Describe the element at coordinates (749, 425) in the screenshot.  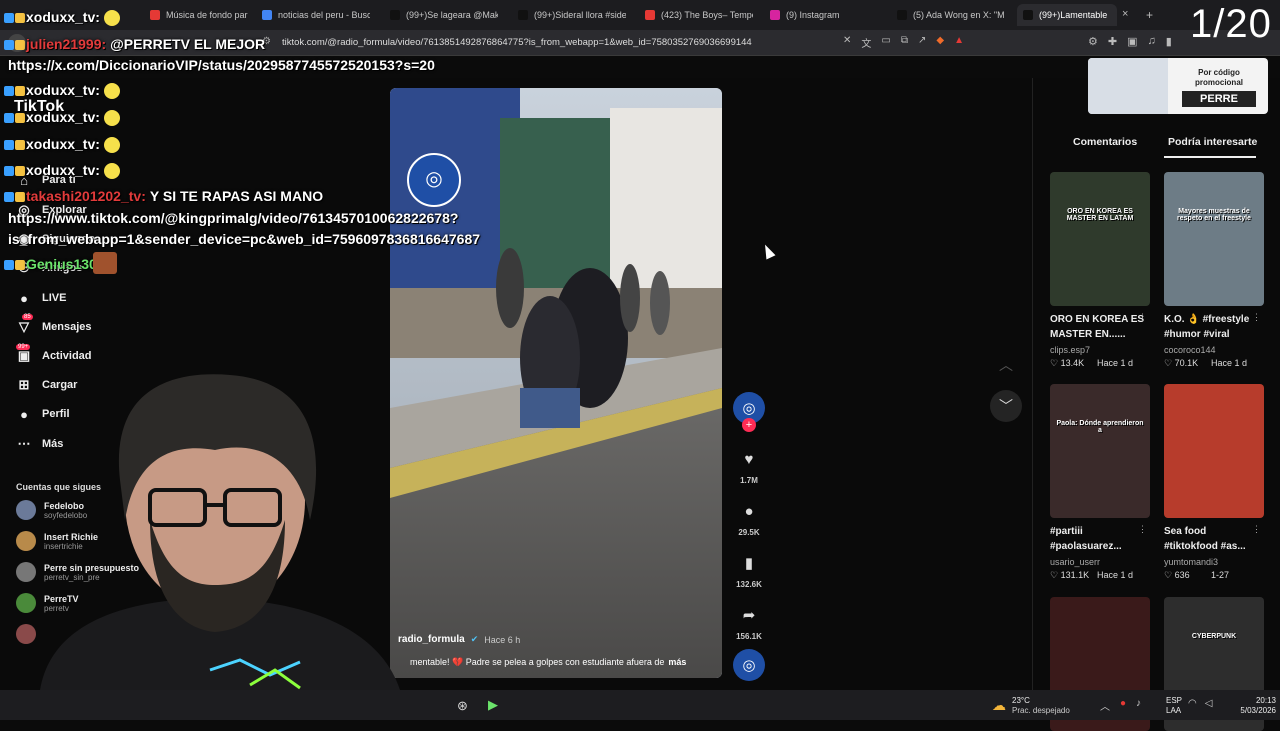
I see `follow-plus-icon: +` at that location.